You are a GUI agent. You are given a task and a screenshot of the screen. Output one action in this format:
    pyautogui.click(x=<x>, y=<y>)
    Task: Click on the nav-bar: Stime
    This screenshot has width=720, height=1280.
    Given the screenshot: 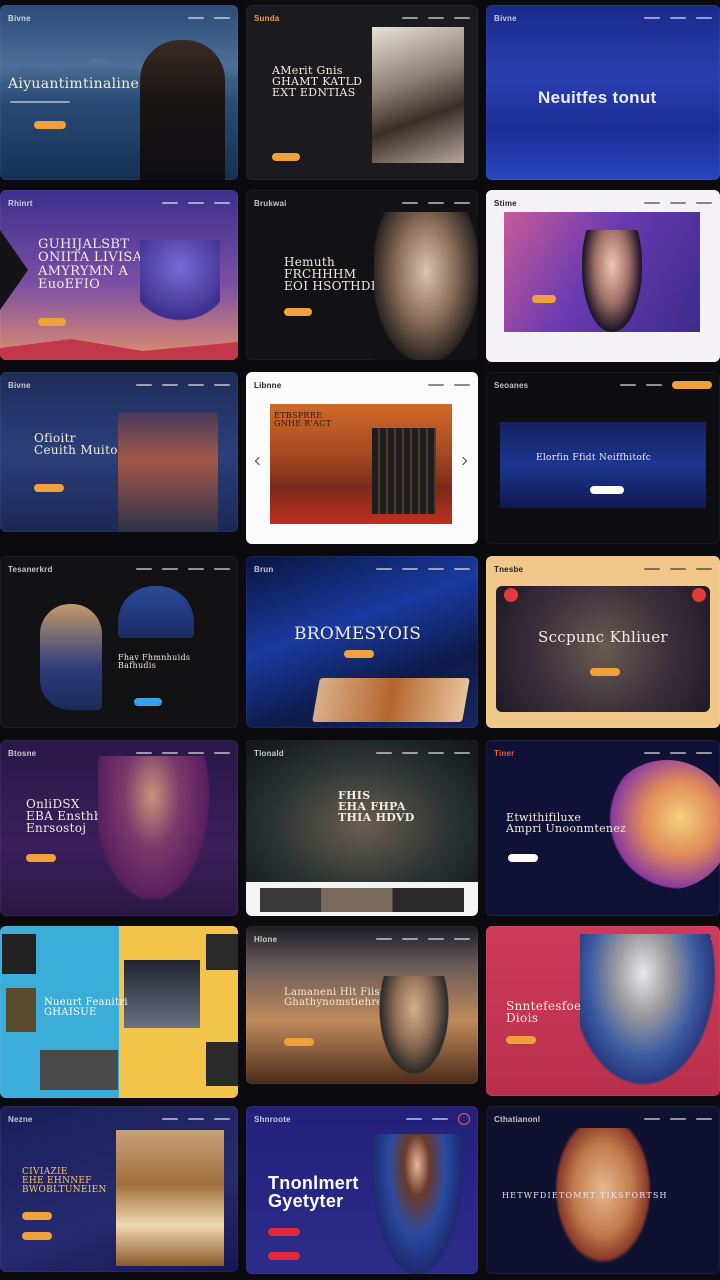 What is the action you would take?
    pyautogui.click(x=603, y=203)
    